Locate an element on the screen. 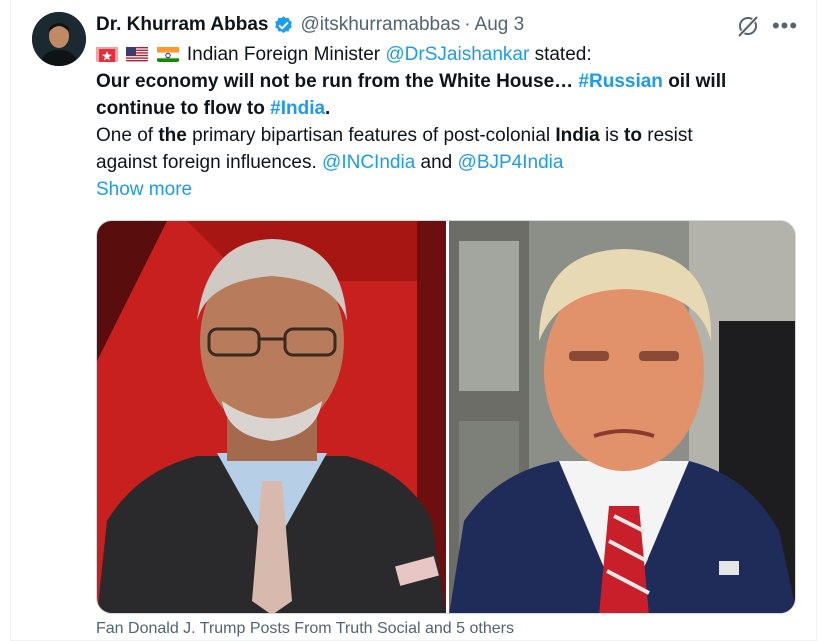  hashtag-link: #India is located at coordinates (297, 108).